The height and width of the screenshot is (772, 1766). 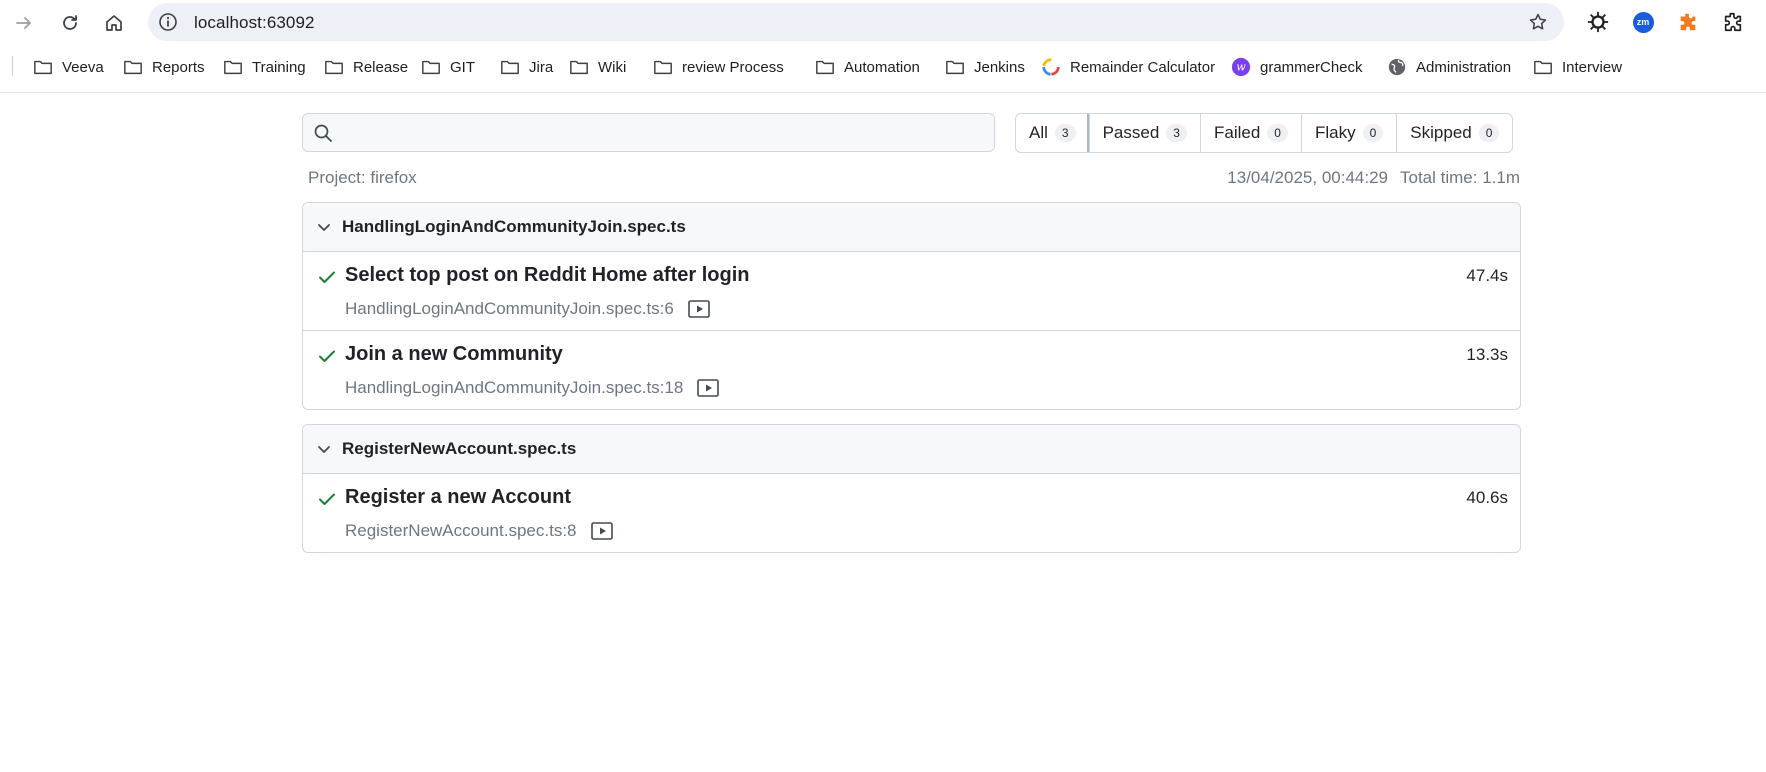 What do you see at coordinates (1397, 67) in the screenshot?
I see `globe-icon` at bounding box center [1397, 67].